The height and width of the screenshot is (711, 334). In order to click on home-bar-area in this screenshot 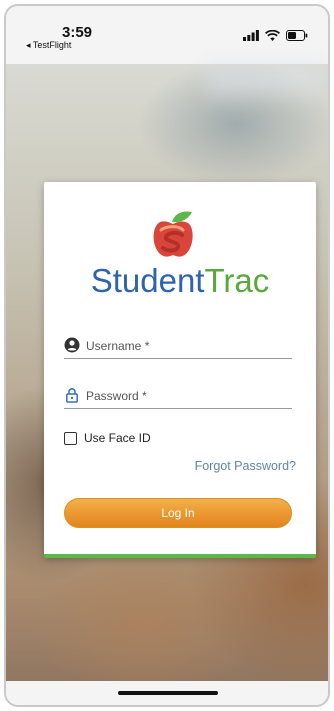, I will do `click(167, 693)`.